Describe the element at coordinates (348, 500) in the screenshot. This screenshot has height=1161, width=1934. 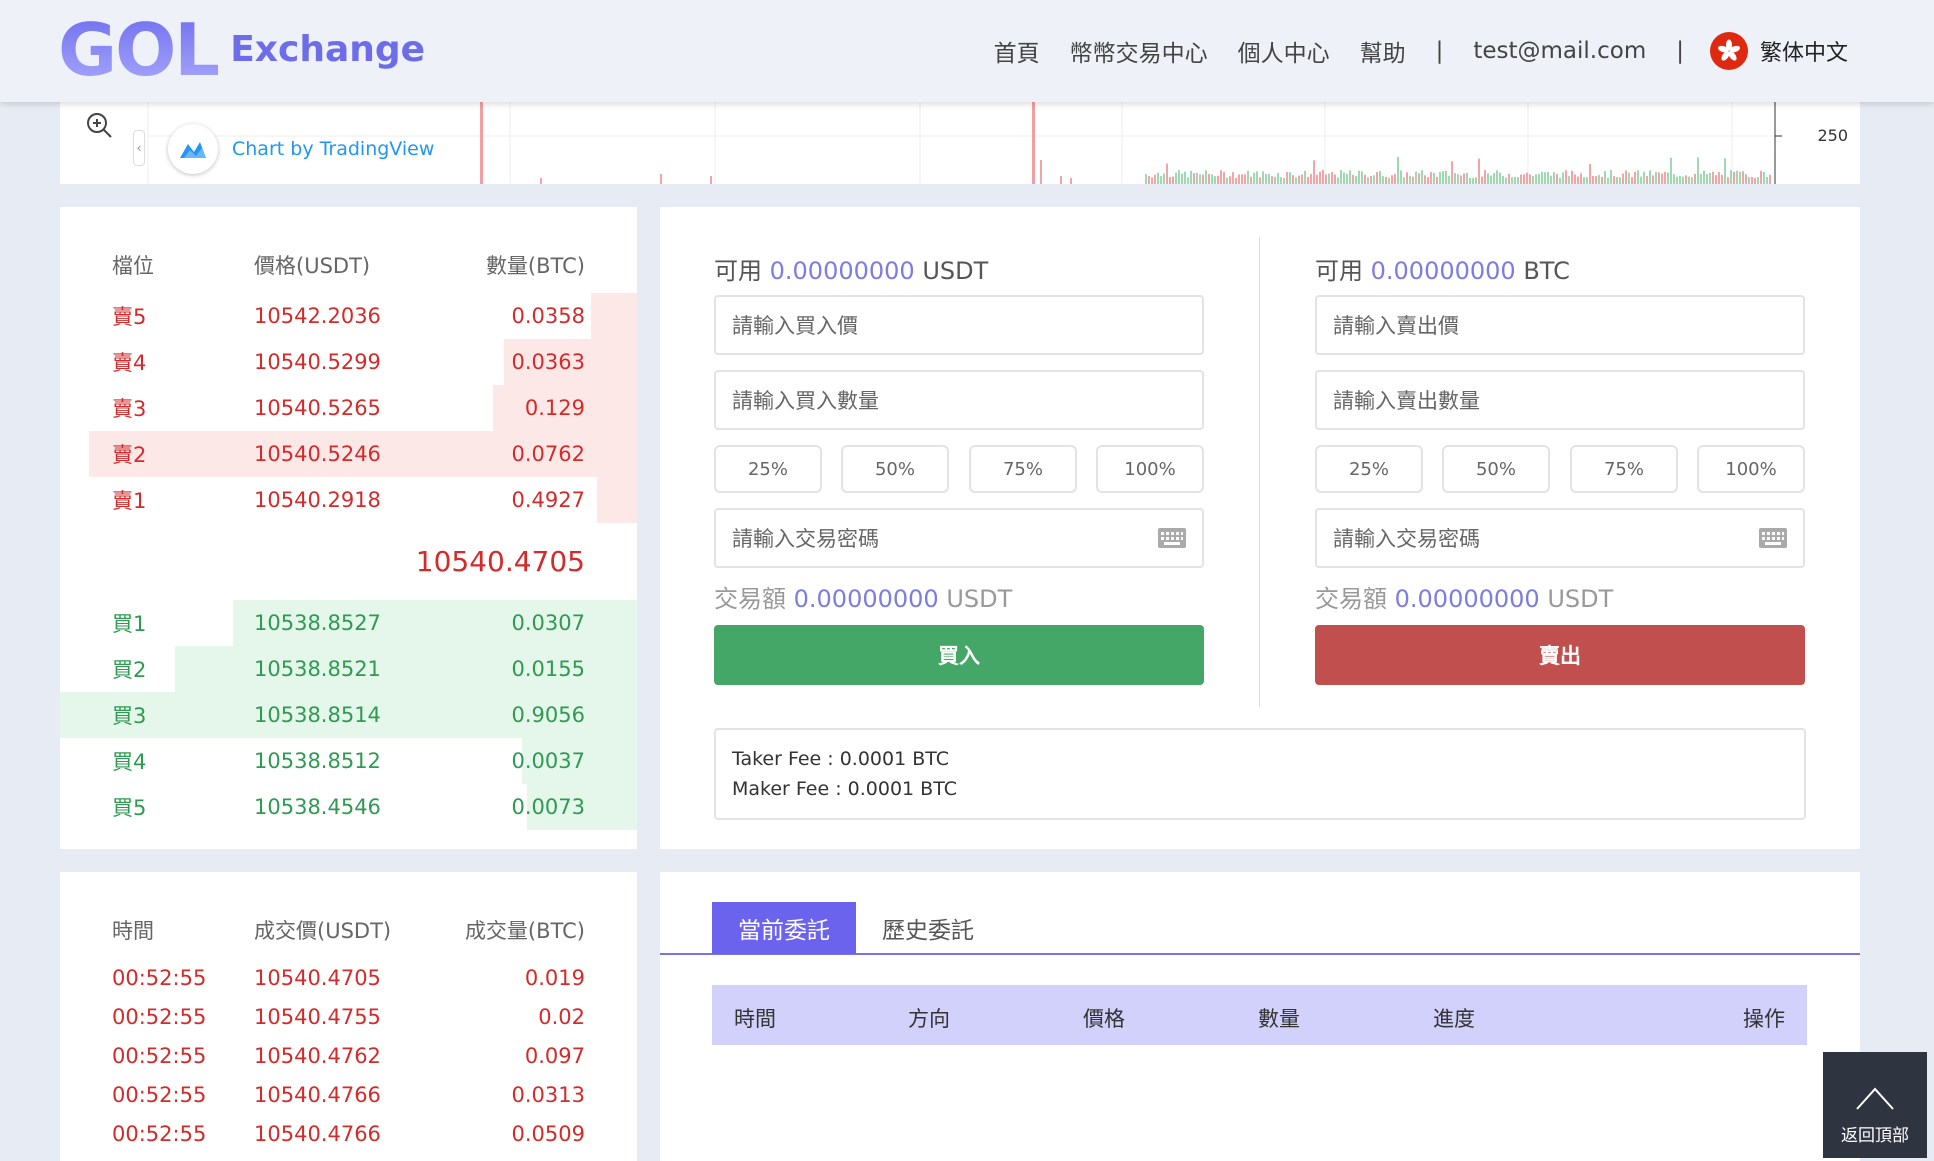
I see `sell-order-row: 賣1 10540.2918 0.4927` at that location.